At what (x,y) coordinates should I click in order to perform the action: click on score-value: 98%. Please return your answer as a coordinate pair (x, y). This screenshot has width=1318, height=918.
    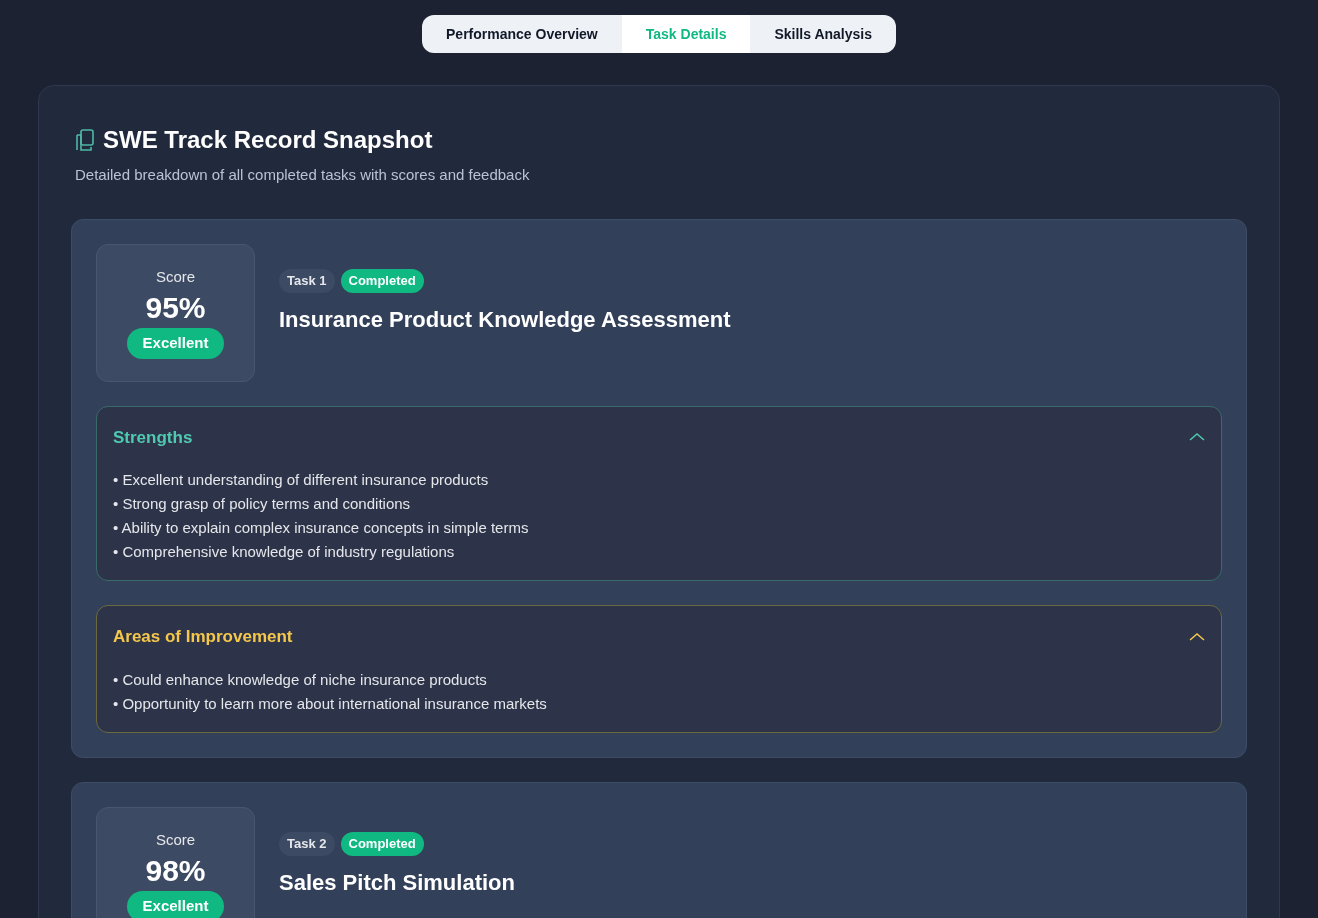
    Looking at the image, I should click on (175, 870).